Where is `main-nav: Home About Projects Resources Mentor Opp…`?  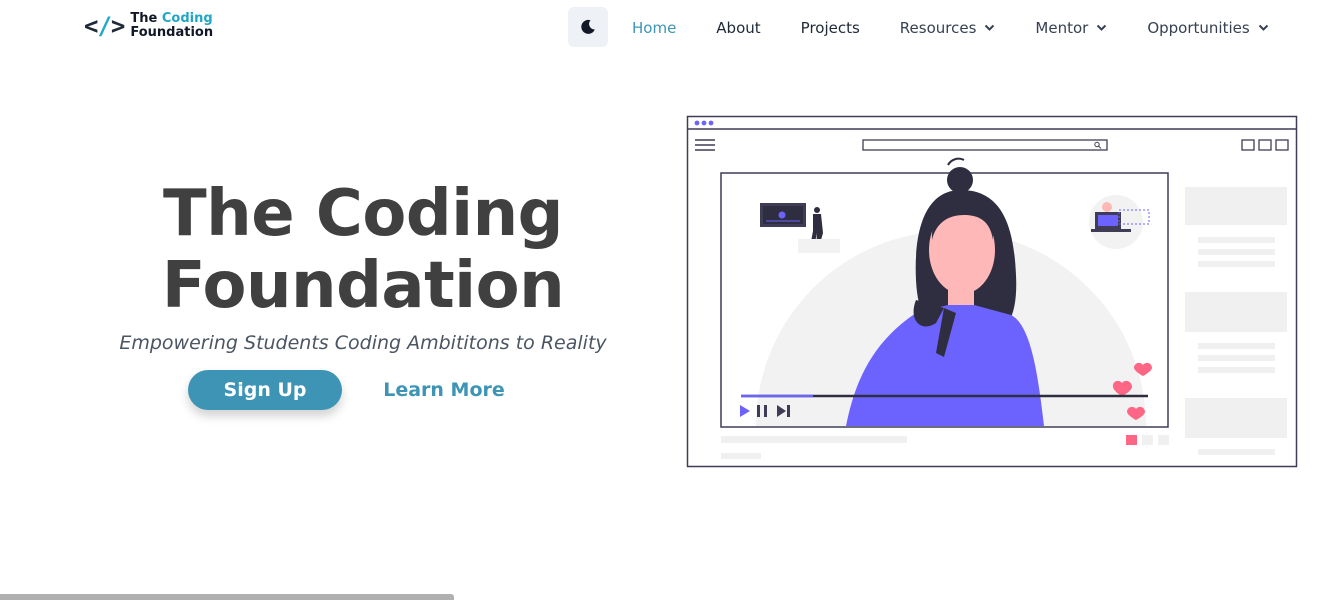 main-nav: Home About Projects Resources Mentor Opp… is located at coordinates (950, 27).